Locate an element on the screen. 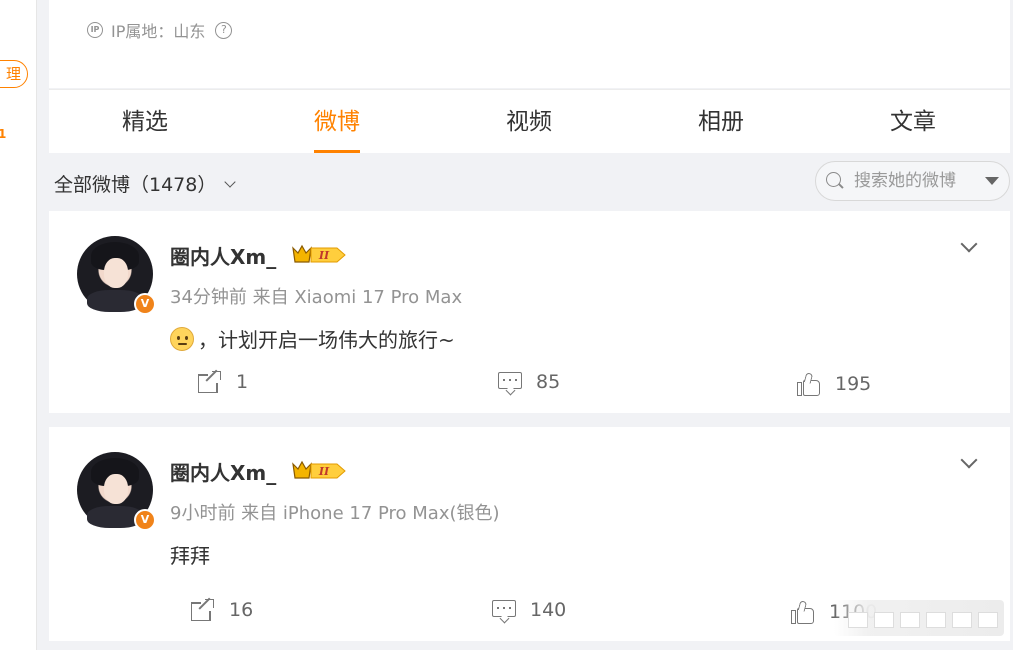 The width and height of the screenshot is (1013, 650). all-posts-filter-label: 全部微博（1478） is located at coordinates (135, 185).